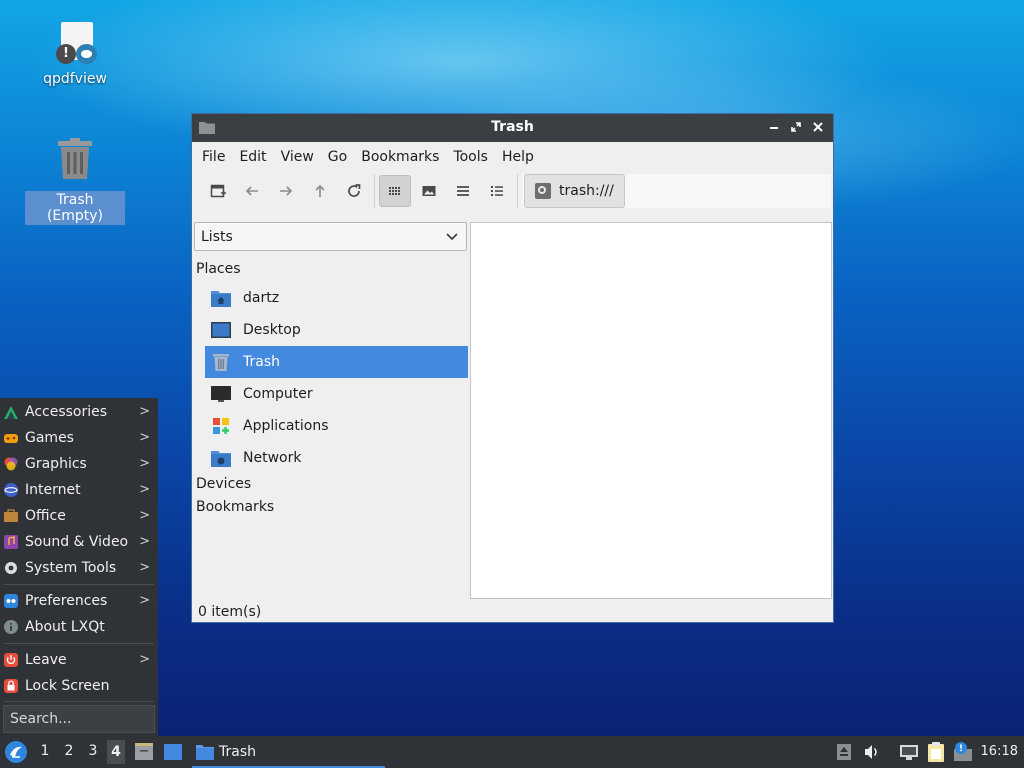  What do you see at coordinates (272, 458) in the screenshot?
I see `place-label: Network` at bounding box center [272, 458].